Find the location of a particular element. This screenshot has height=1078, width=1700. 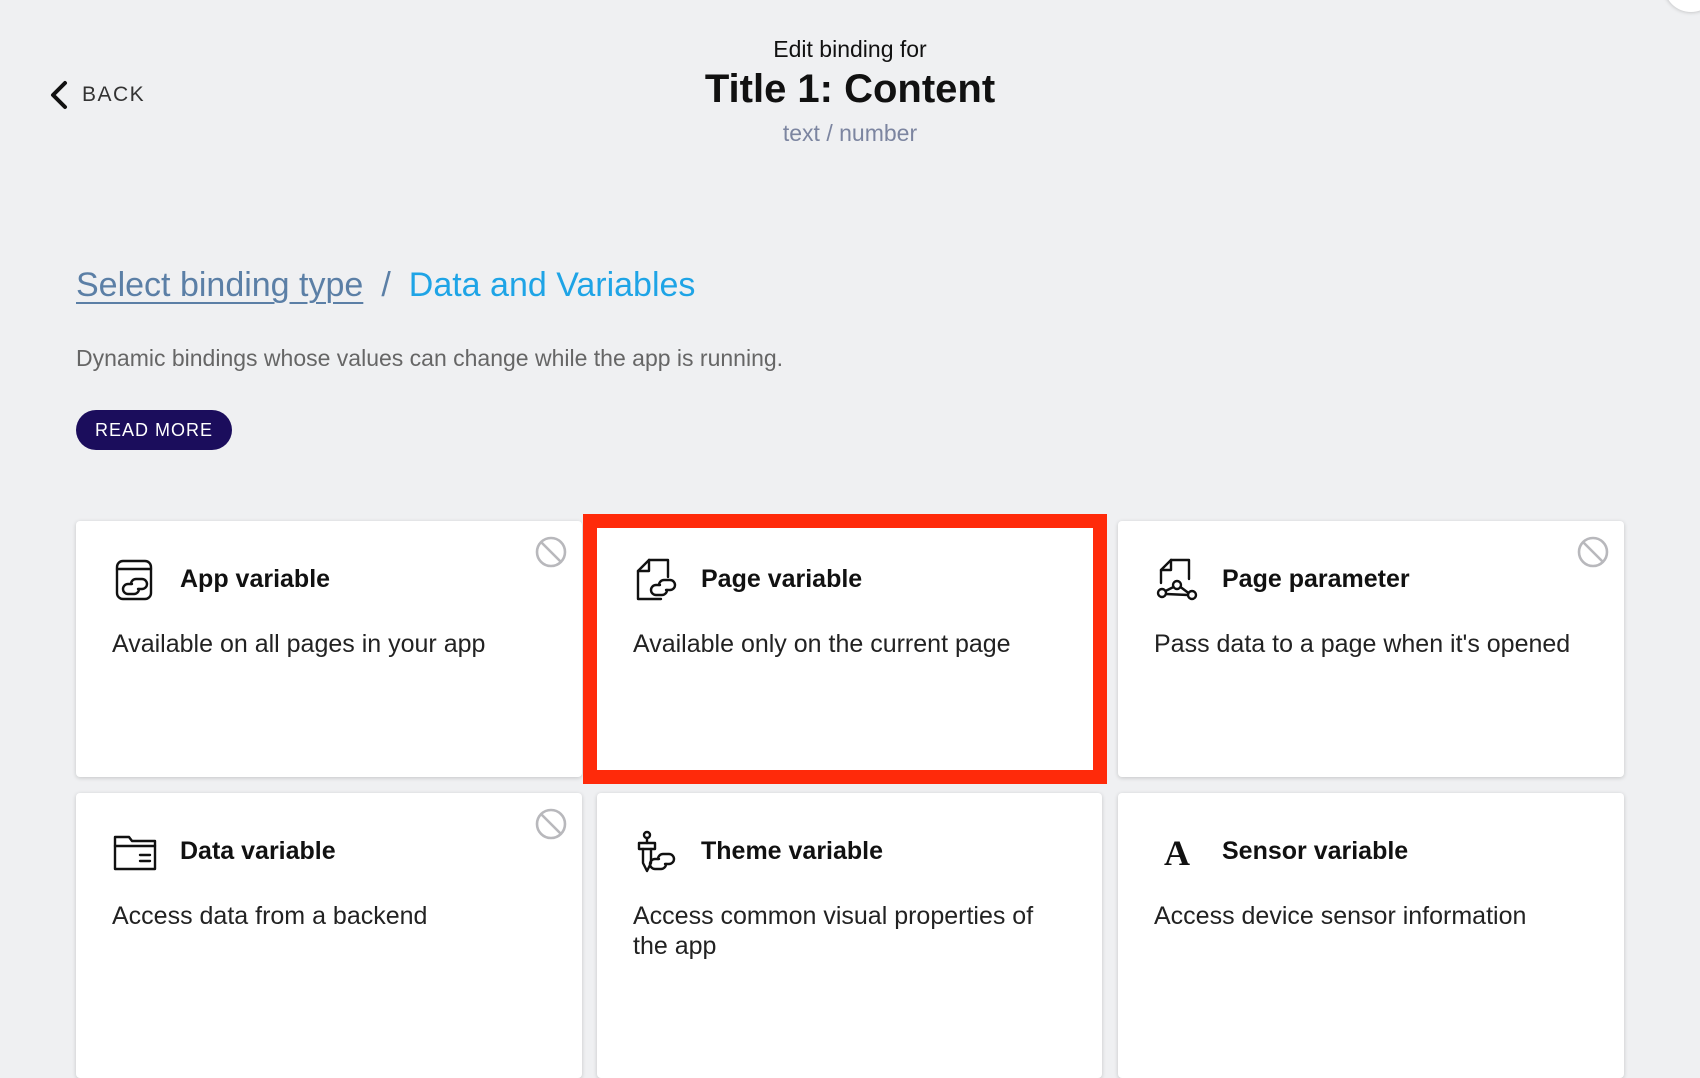

card-description: Access data from a backend is located at coordinates (270, 916).